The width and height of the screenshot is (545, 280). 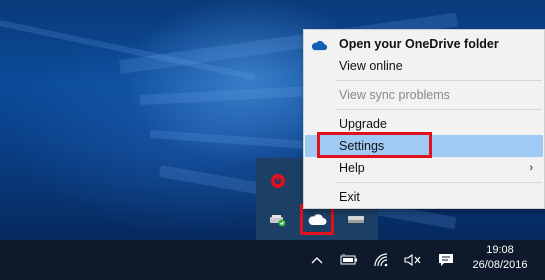 What do you see at coordinates (424, 66) in the screenshot?
I see `menu-item-view-online: View online` at bounding box center [424, 66].